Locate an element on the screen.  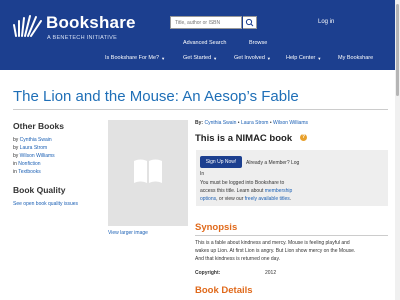
book-quality-item: See open book quality issues is located at coordinates (45, 204).